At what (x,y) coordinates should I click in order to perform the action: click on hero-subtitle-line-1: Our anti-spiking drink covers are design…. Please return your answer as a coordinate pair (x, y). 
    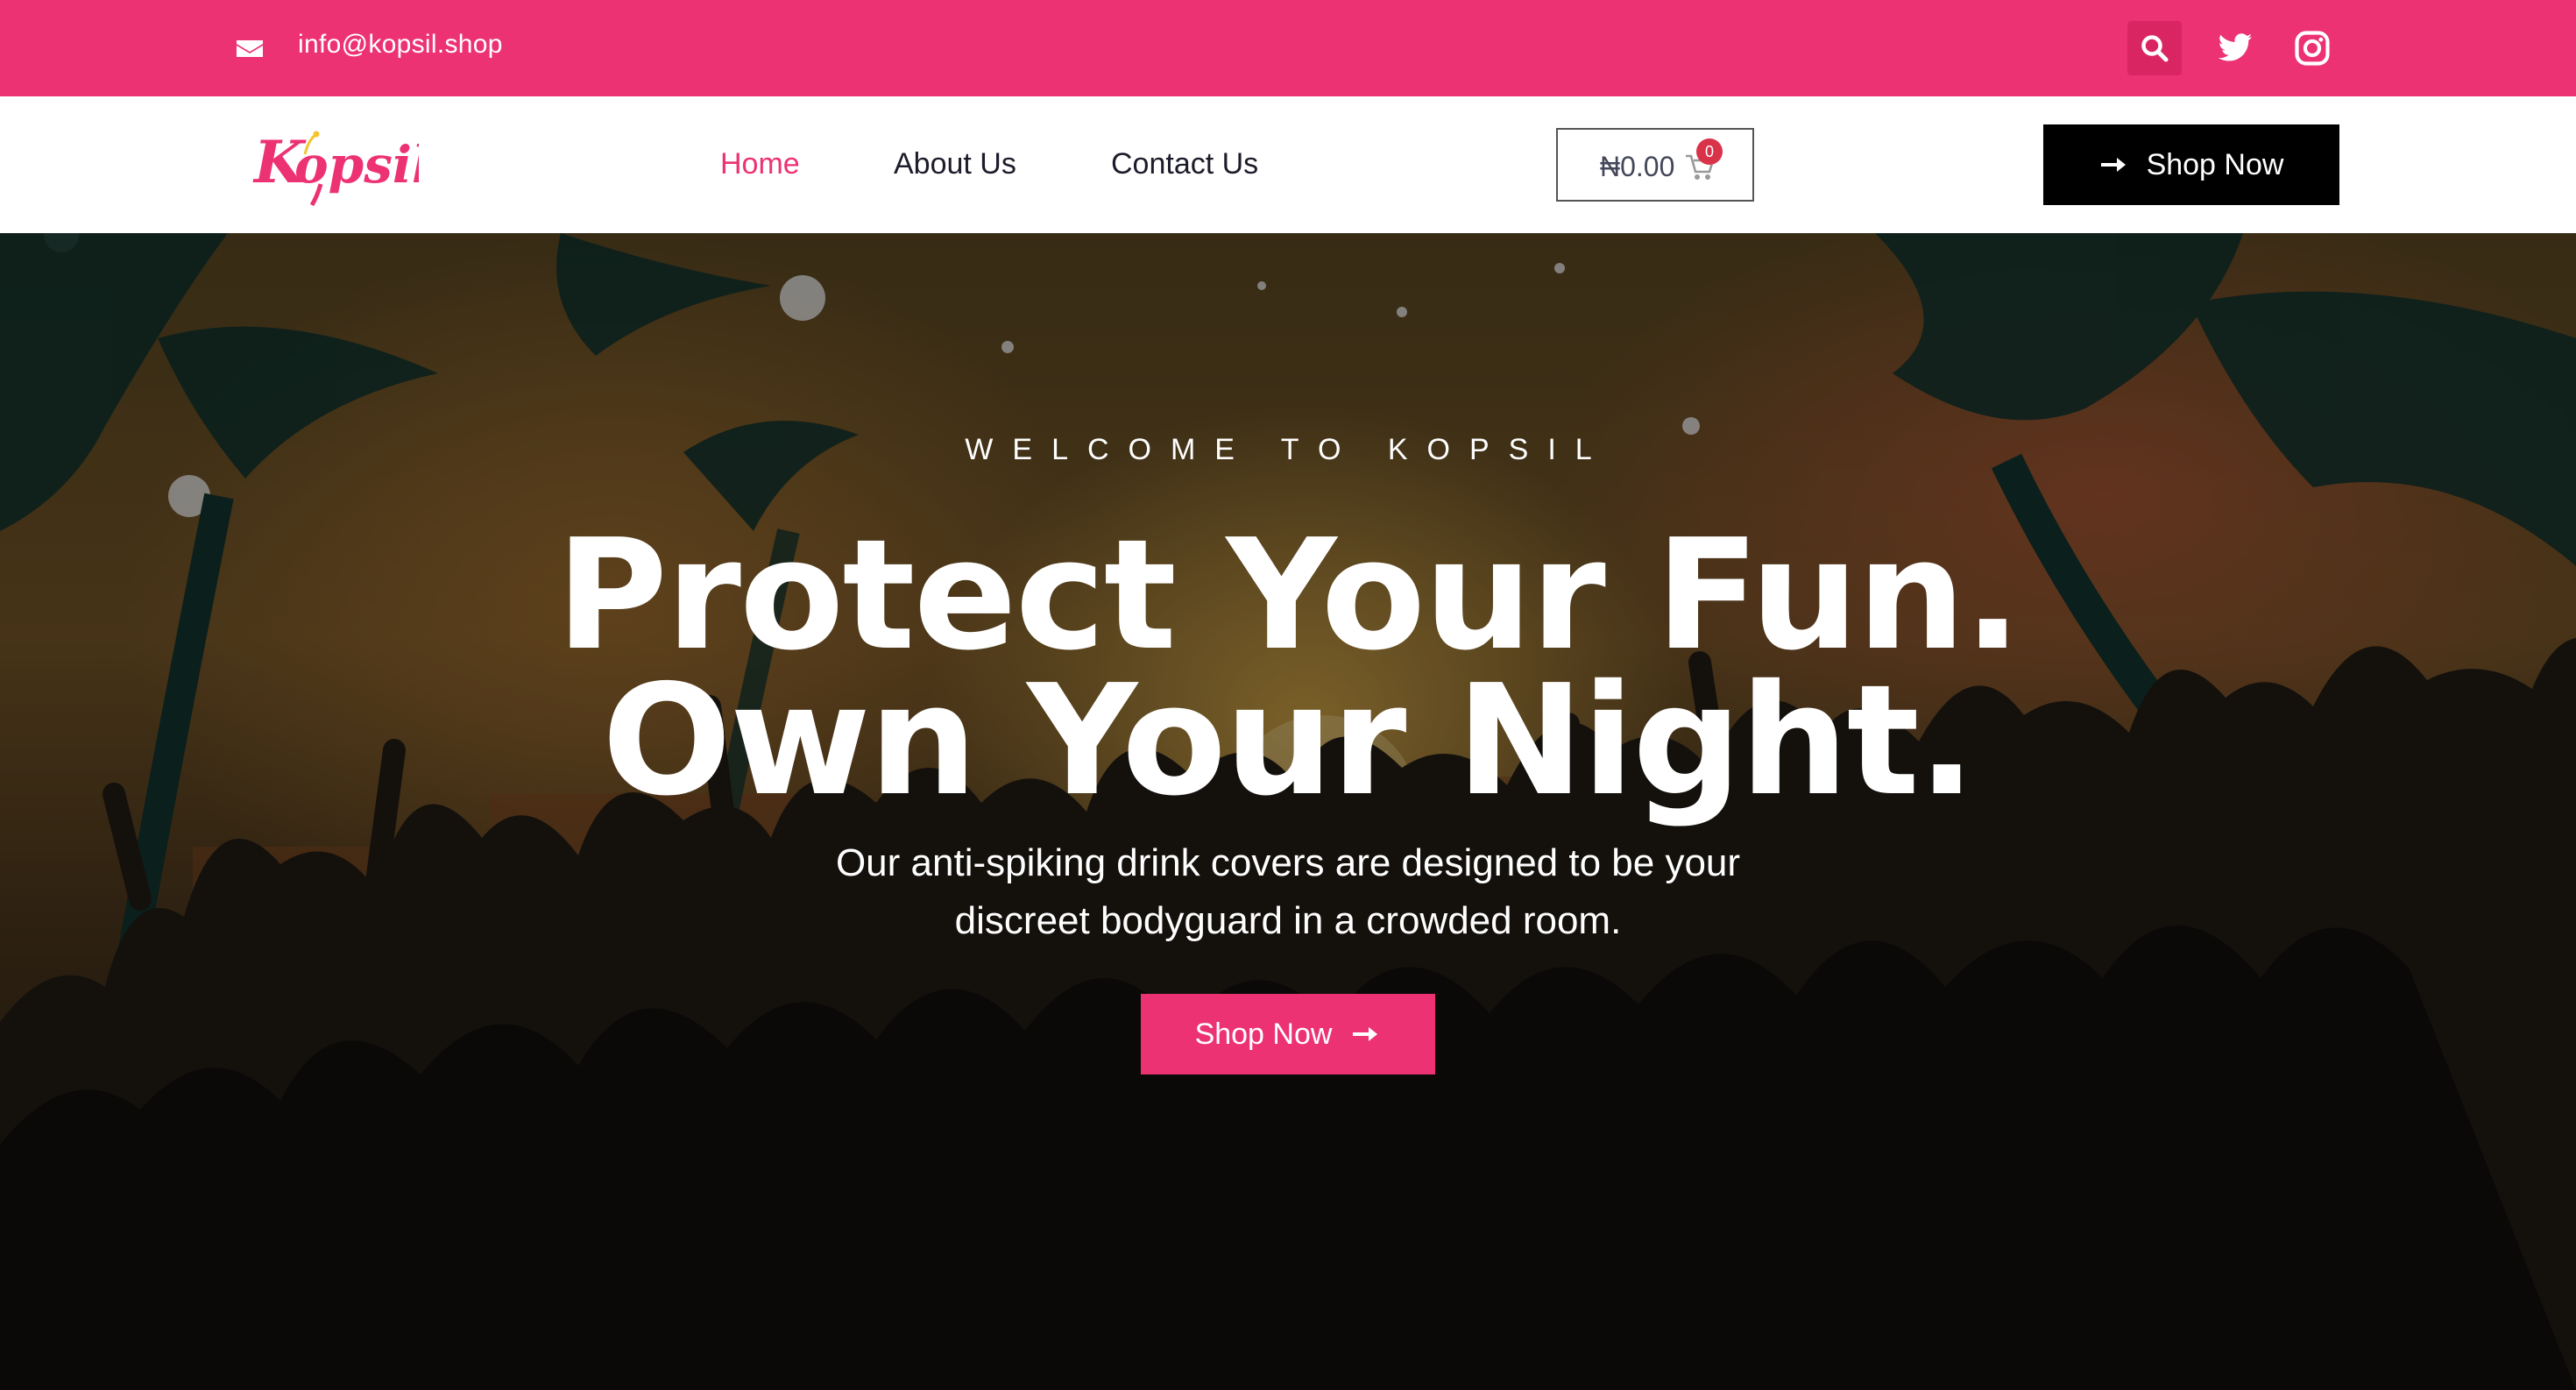
    Looking at the image, I should click on (1288, 862).